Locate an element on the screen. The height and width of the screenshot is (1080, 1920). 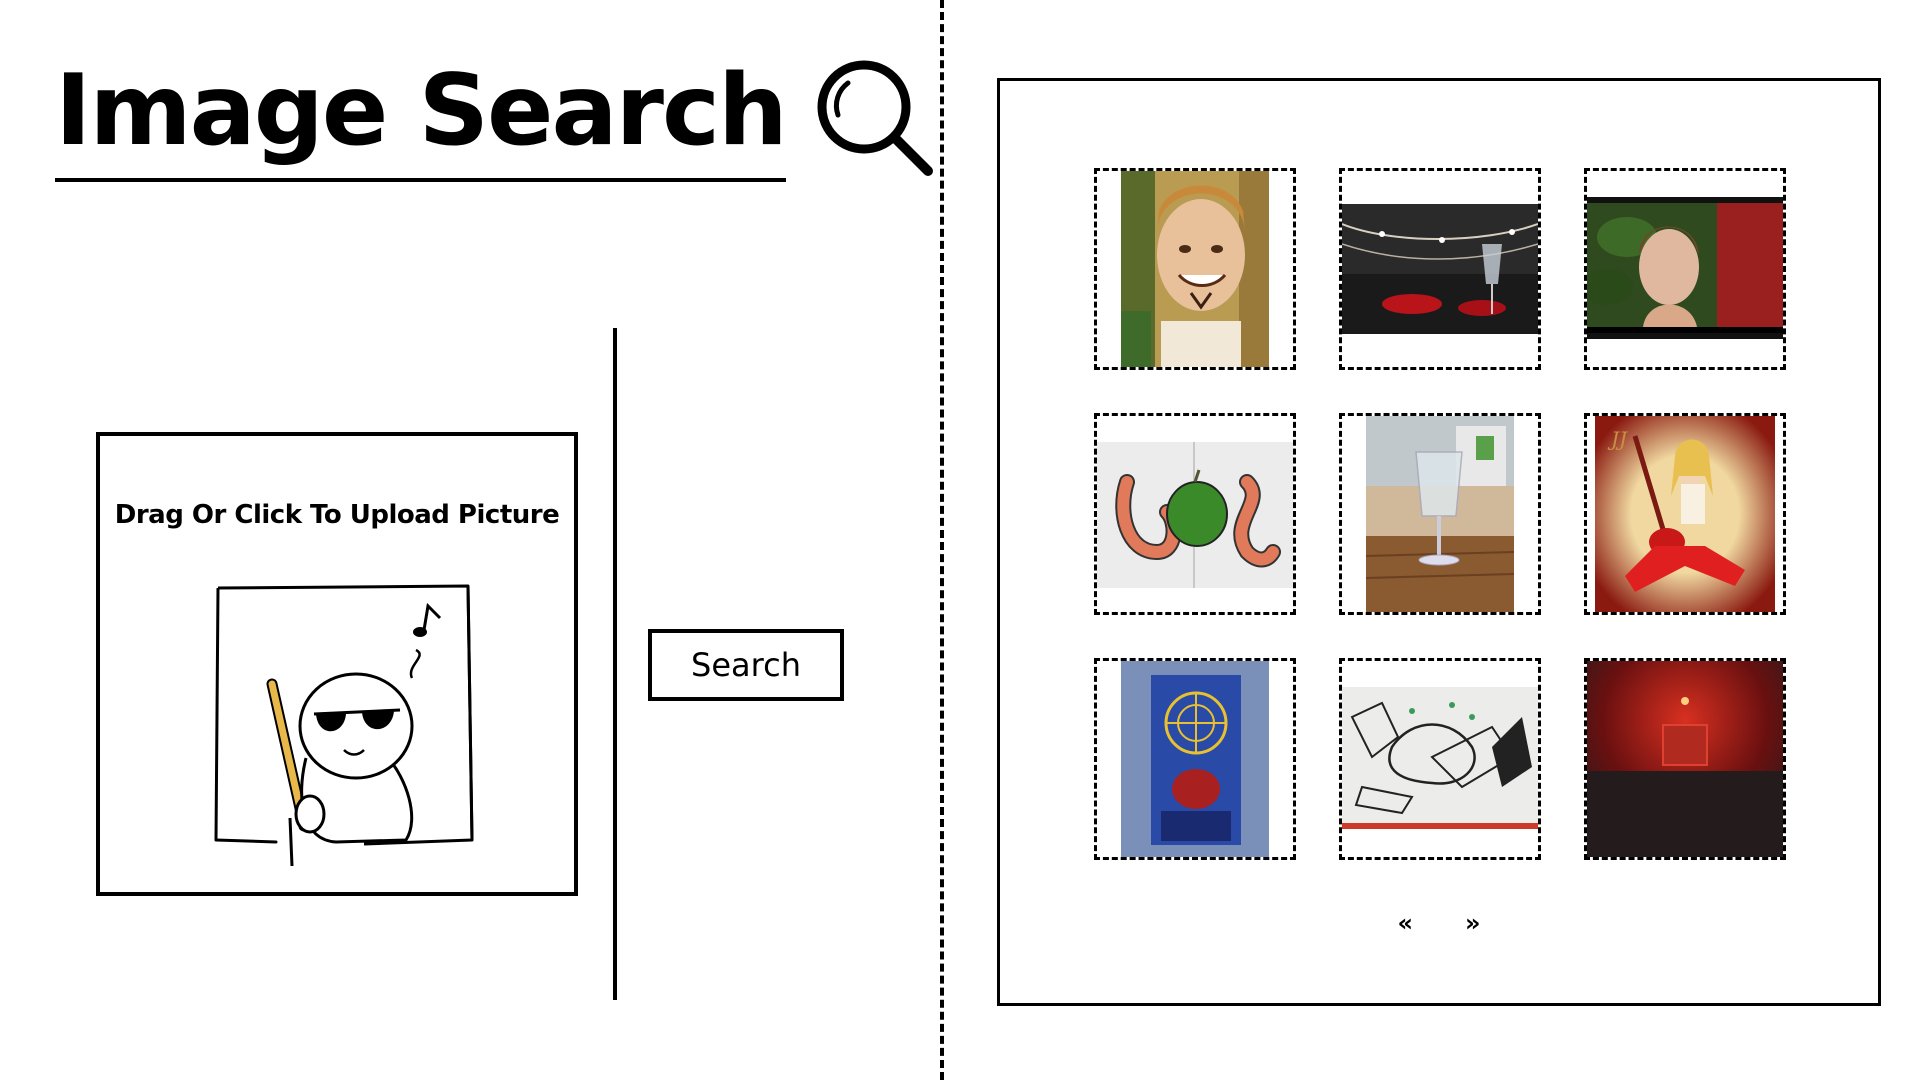
result-thumbnail-poster-un is located at coordinates (1195, 759).